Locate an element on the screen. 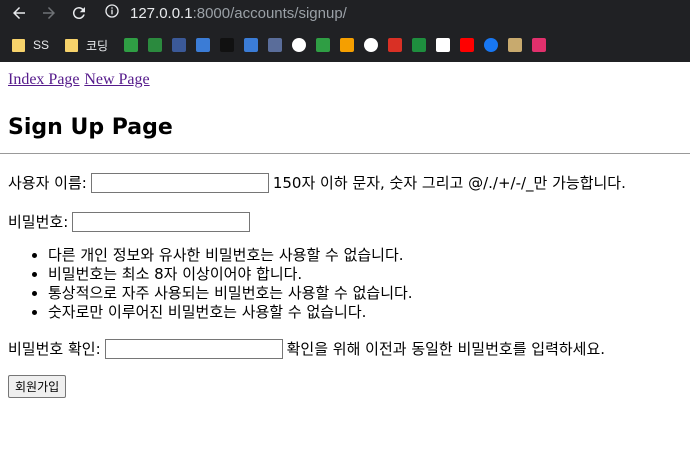 The image size is (690, 457). bookmark-dash is located at coordinates (155, 45).